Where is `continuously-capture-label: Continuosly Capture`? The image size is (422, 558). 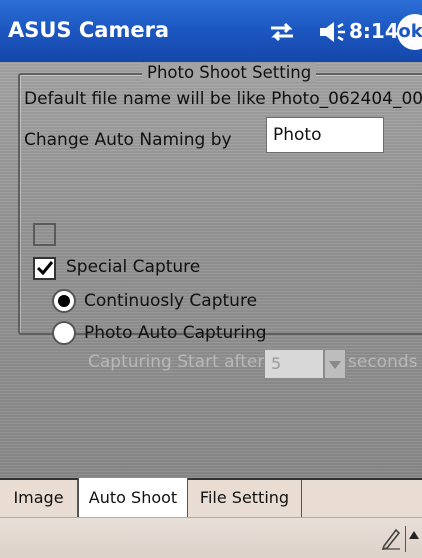
continuously-capture-label: Continuosly Capture is located at coordinates (170, 301).